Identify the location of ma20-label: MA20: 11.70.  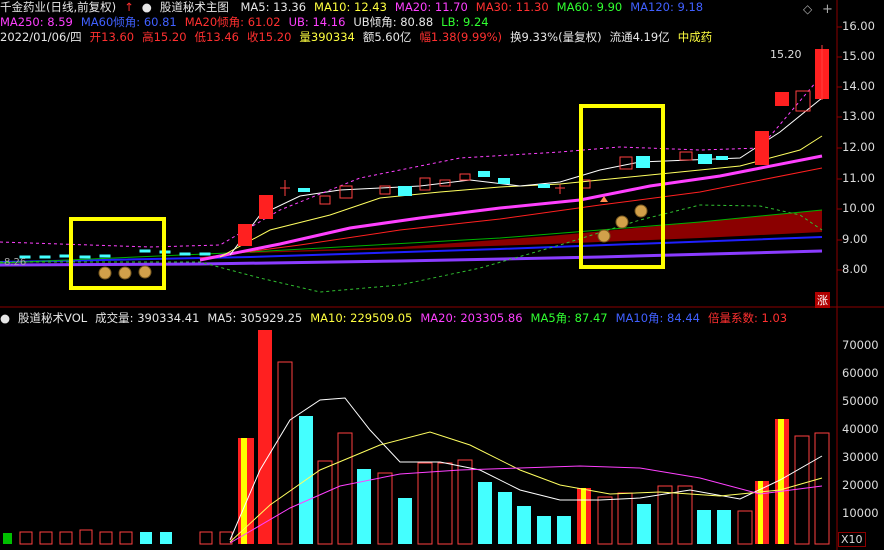
(431, 7).